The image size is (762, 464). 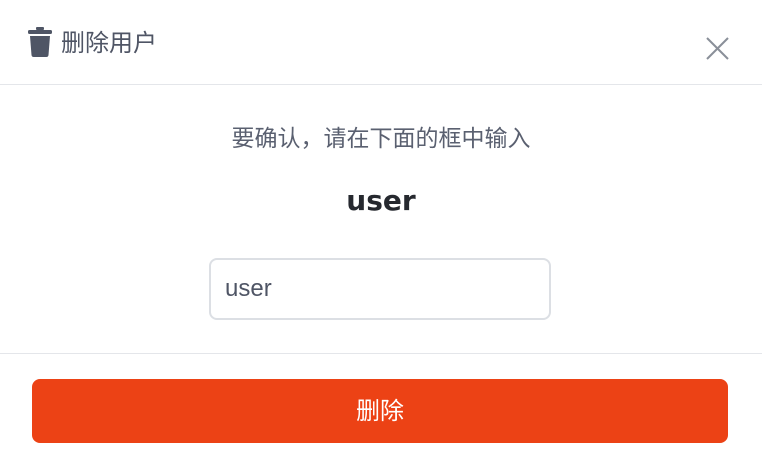 I want to click on confirm-username: user, so click(x=381, y=200).